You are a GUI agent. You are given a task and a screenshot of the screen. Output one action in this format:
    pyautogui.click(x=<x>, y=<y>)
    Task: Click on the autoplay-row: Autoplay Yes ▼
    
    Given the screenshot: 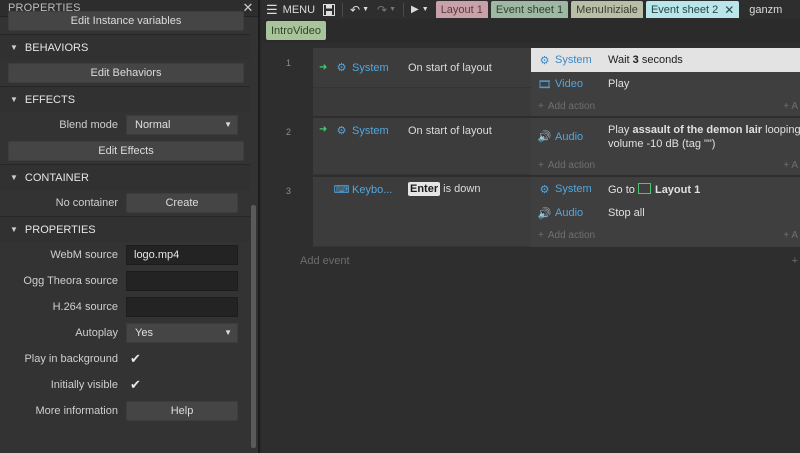 What is the action you would take?
    pyautogui.click(x=125, y=333)
    